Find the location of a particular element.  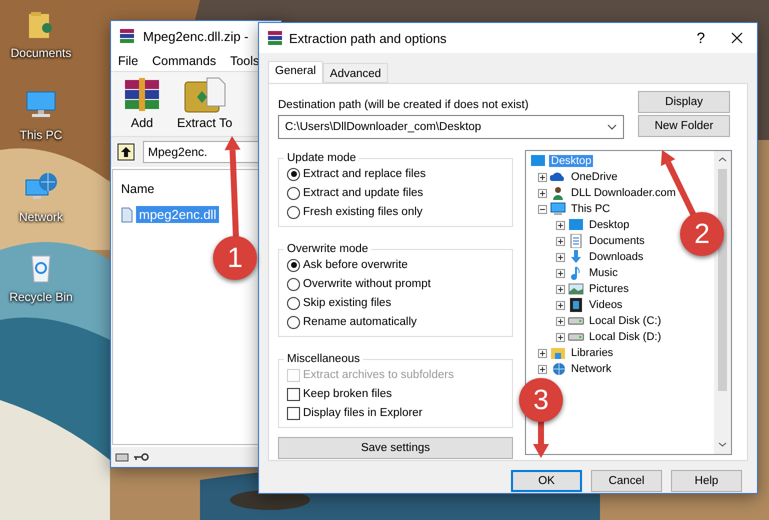

tab: Advanced is located at coordinates (355, 73).